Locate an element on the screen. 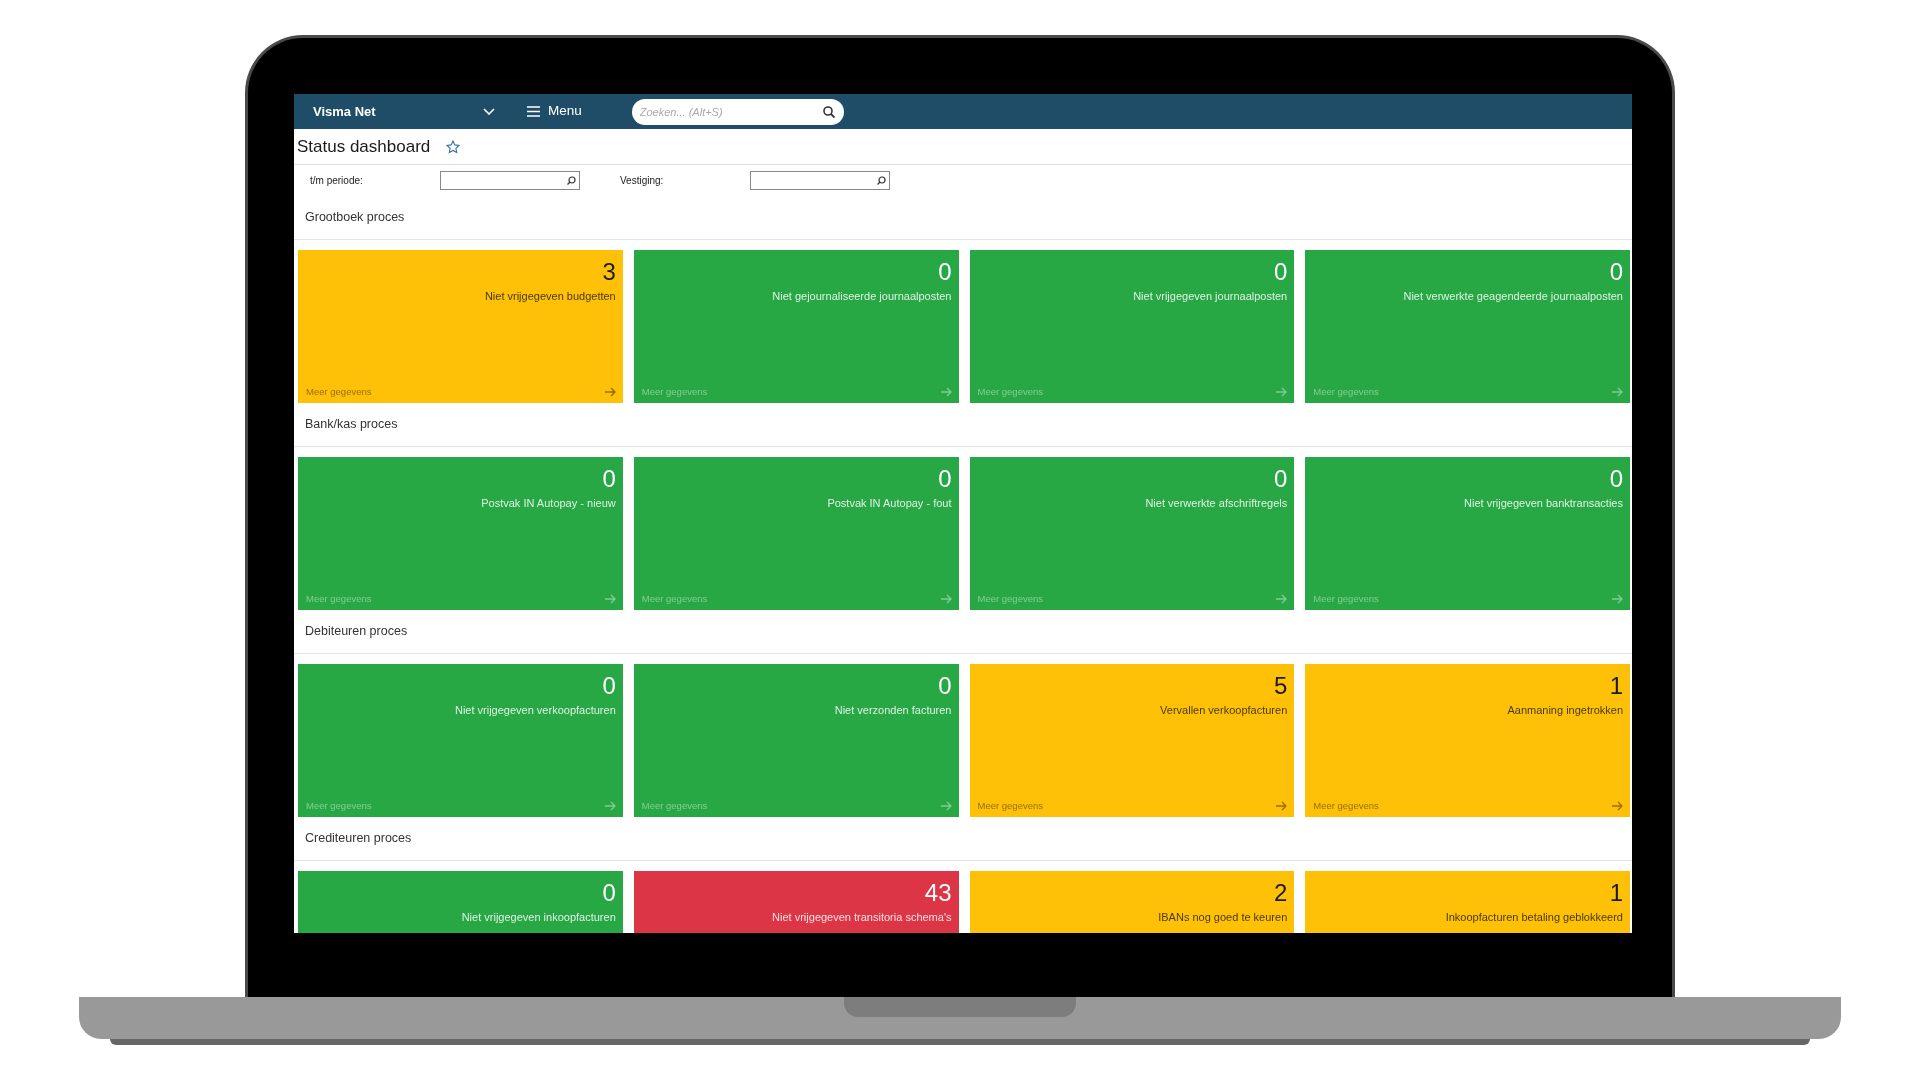 The width and height of the screenshot is (1920, 1080). section-title: Debiteuren proces is located at coordinates (356, 632).